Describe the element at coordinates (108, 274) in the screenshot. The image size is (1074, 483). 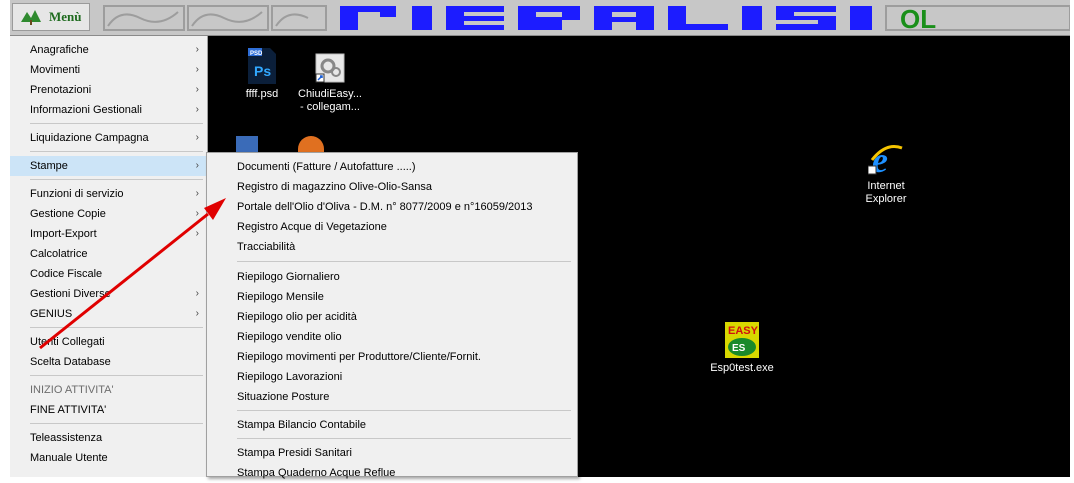
I see `menu-item-codice-fiscale: Codice Fiscale` at that location.